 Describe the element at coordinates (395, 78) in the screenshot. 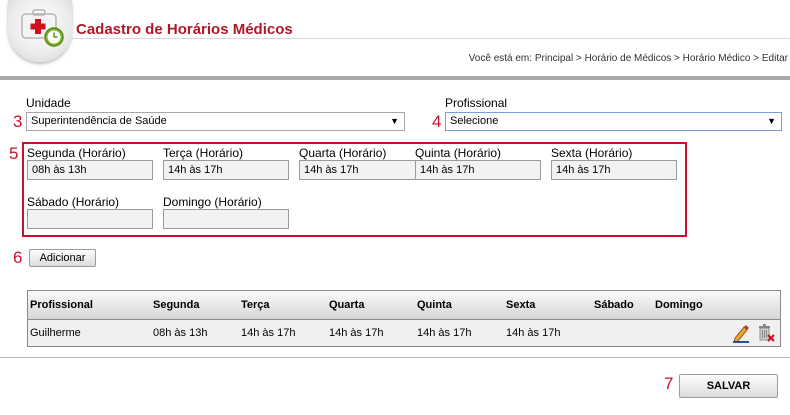

I see `section-divider` at that location.